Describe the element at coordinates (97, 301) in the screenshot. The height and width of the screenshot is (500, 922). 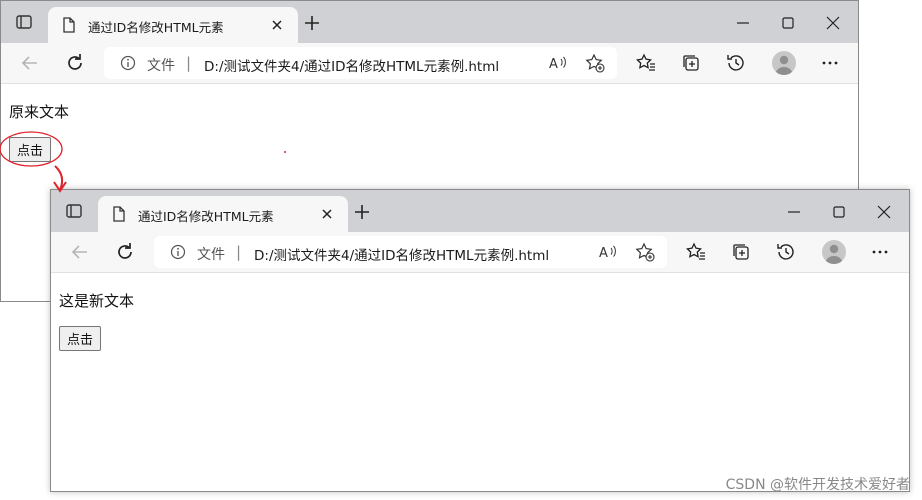
I see `page-text: 这是新文本` at that location.